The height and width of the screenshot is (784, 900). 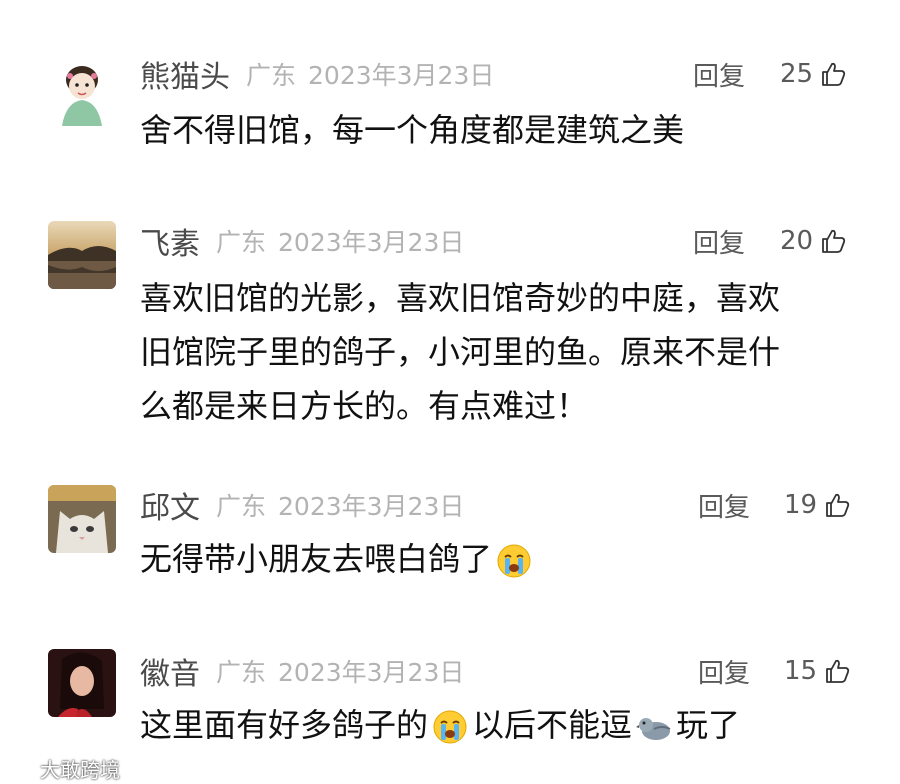 I want to click on like-button: 15, so click(x=817, y=671).